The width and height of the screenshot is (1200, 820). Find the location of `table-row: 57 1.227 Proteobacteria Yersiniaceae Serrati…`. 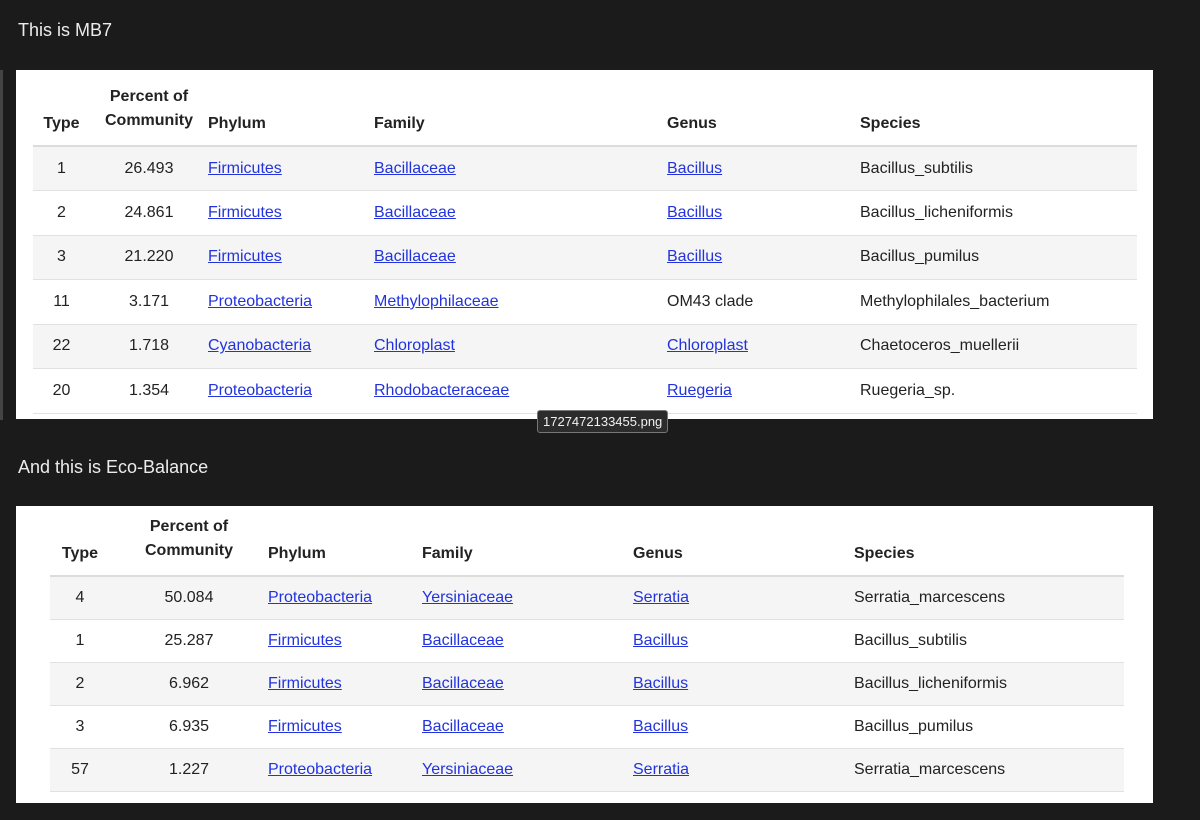

table-row: 57 1.227 Proteobacteria Yersiniaceae Serrati… is located at coordinates (587, 769).